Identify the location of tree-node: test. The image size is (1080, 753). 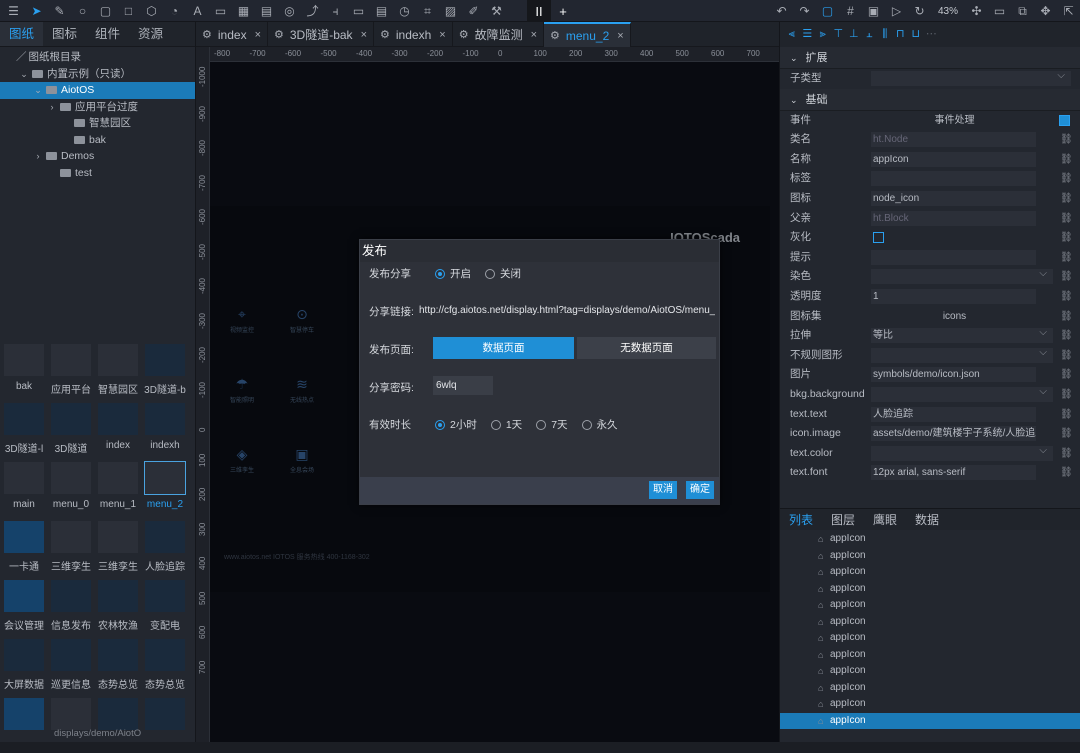
(97, 173).